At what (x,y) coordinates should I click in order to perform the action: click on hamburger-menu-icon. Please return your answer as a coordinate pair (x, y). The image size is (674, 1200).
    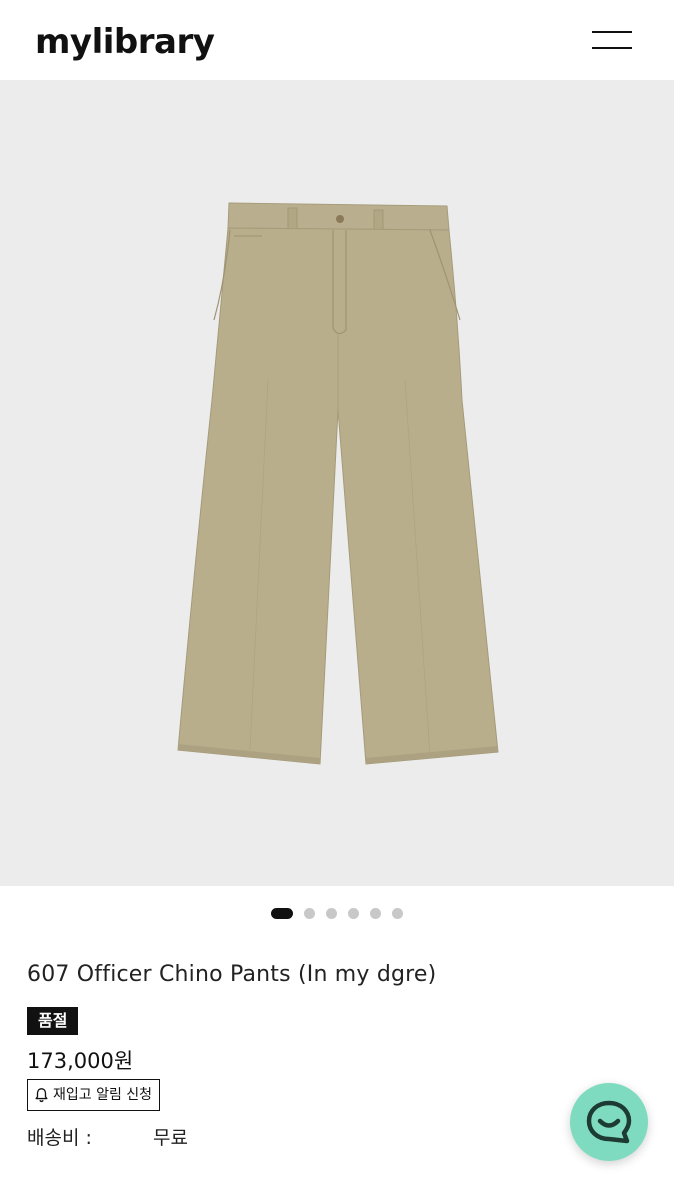
    Looking at the image, I should click on (612, 32).